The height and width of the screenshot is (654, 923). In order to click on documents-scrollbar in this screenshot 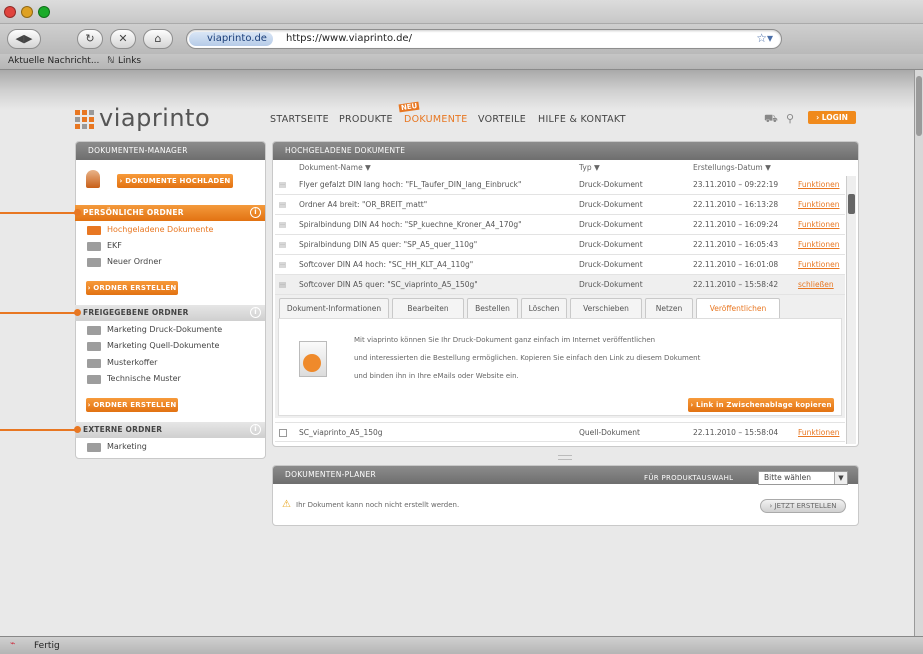, I will do `click(851, 310)`.